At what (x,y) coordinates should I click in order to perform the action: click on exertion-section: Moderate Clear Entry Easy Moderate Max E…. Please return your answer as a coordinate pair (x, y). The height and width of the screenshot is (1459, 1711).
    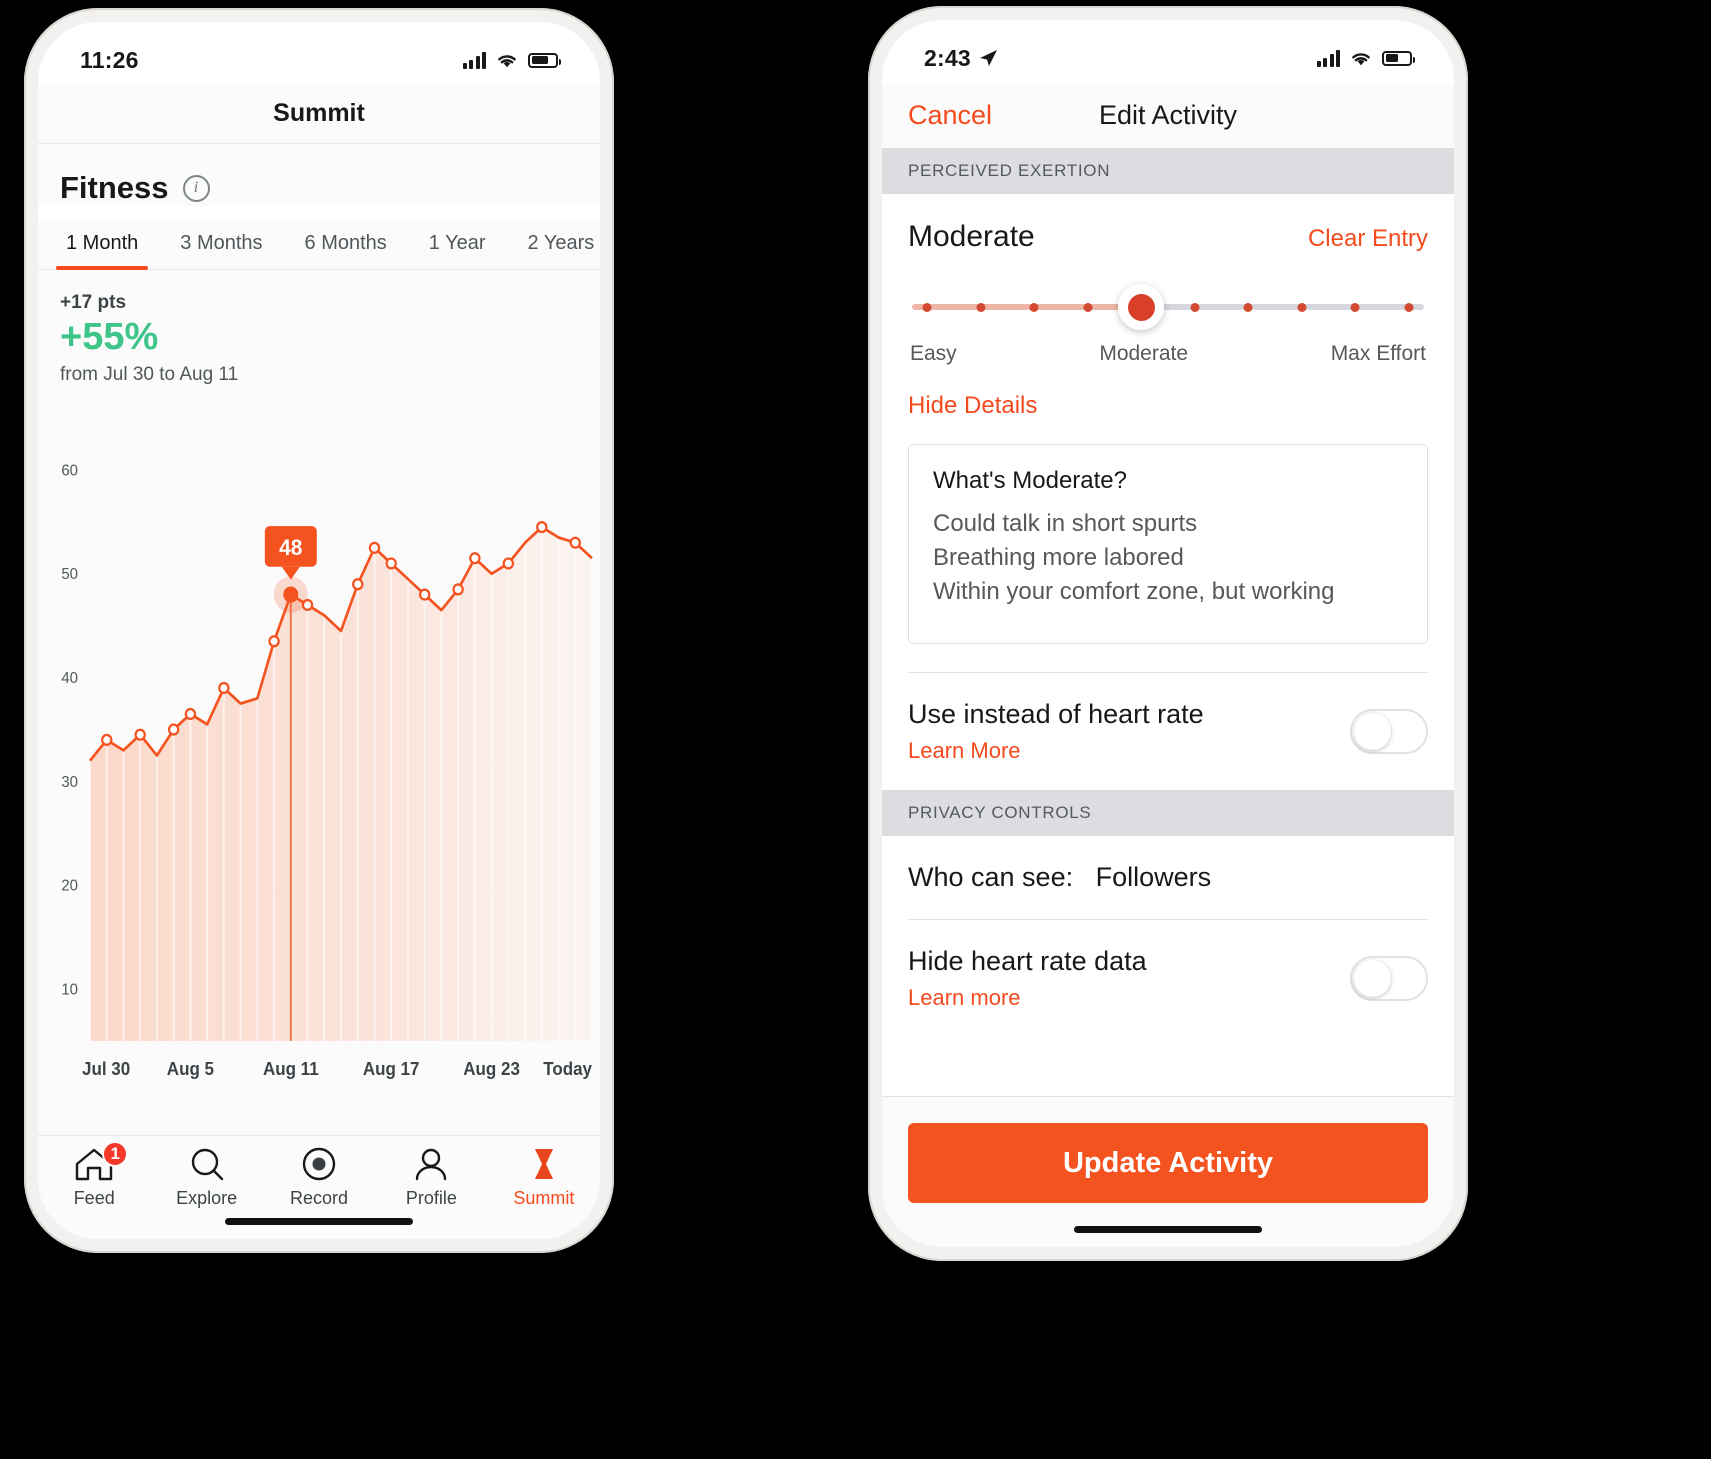
    Looking at the image, I should click on (1168, 419).